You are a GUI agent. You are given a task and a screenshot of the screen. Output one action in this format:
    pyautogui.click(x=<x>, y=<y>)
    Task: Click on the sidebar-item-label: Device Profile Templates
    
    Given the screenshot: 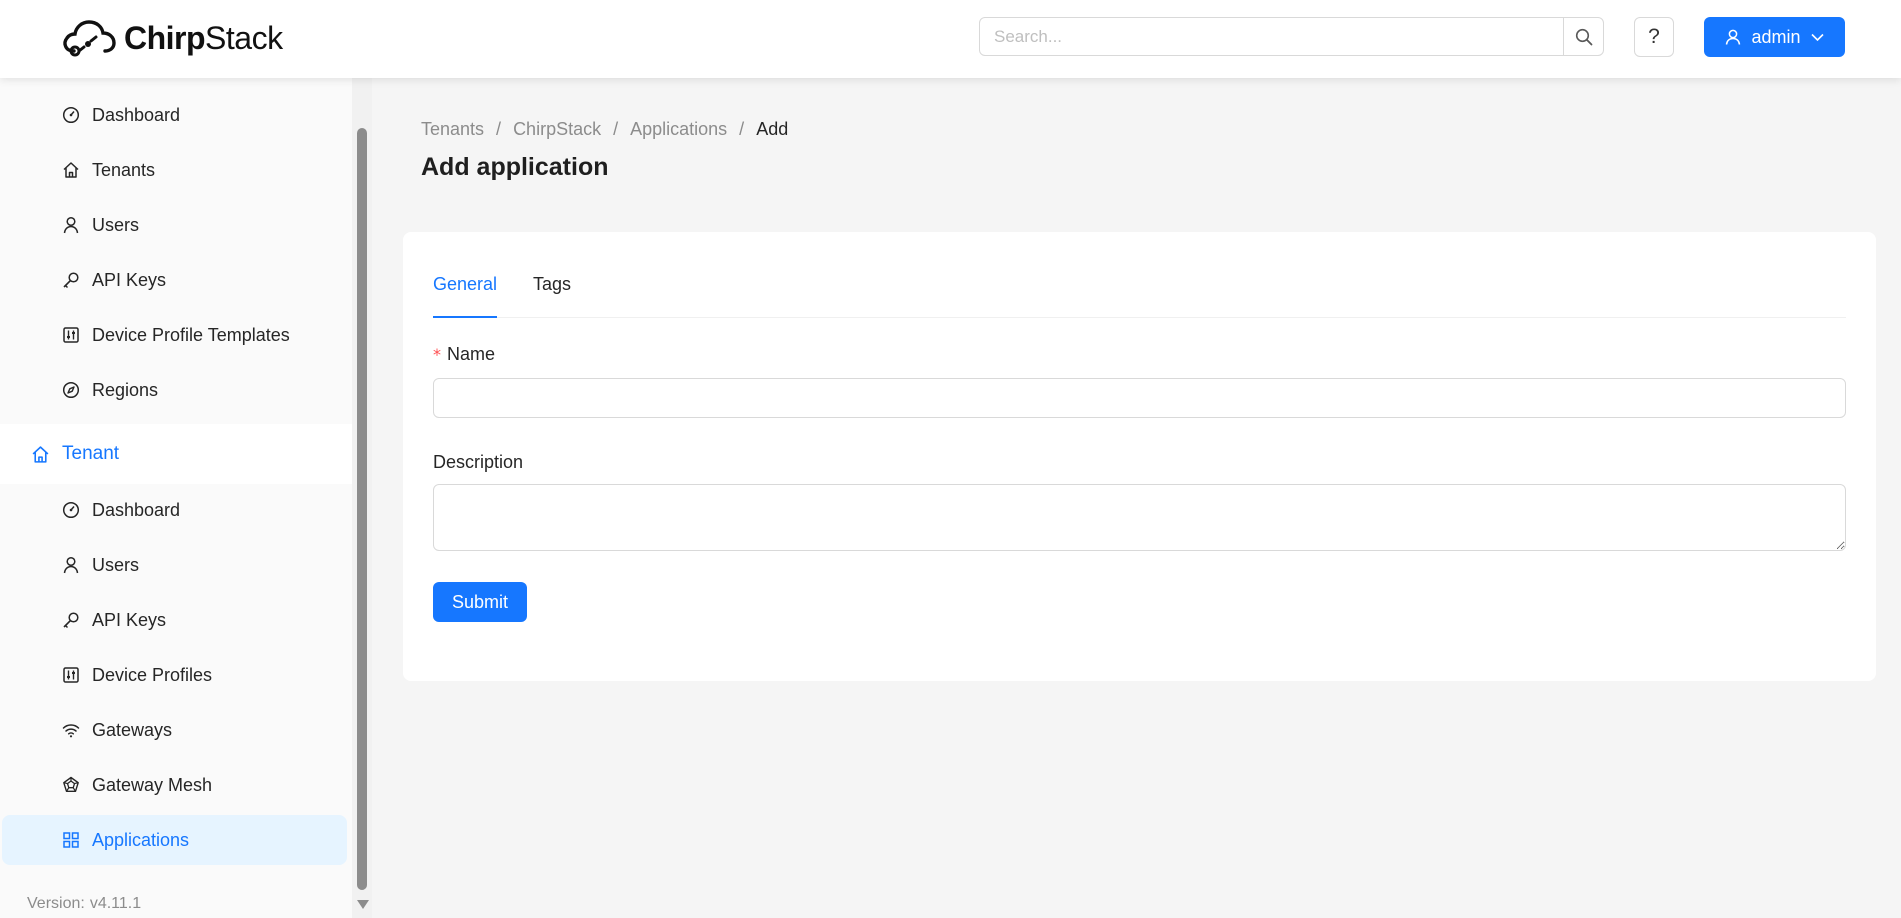 What is the action you would take?
    pyautogui.click(x=191, y=334)
    